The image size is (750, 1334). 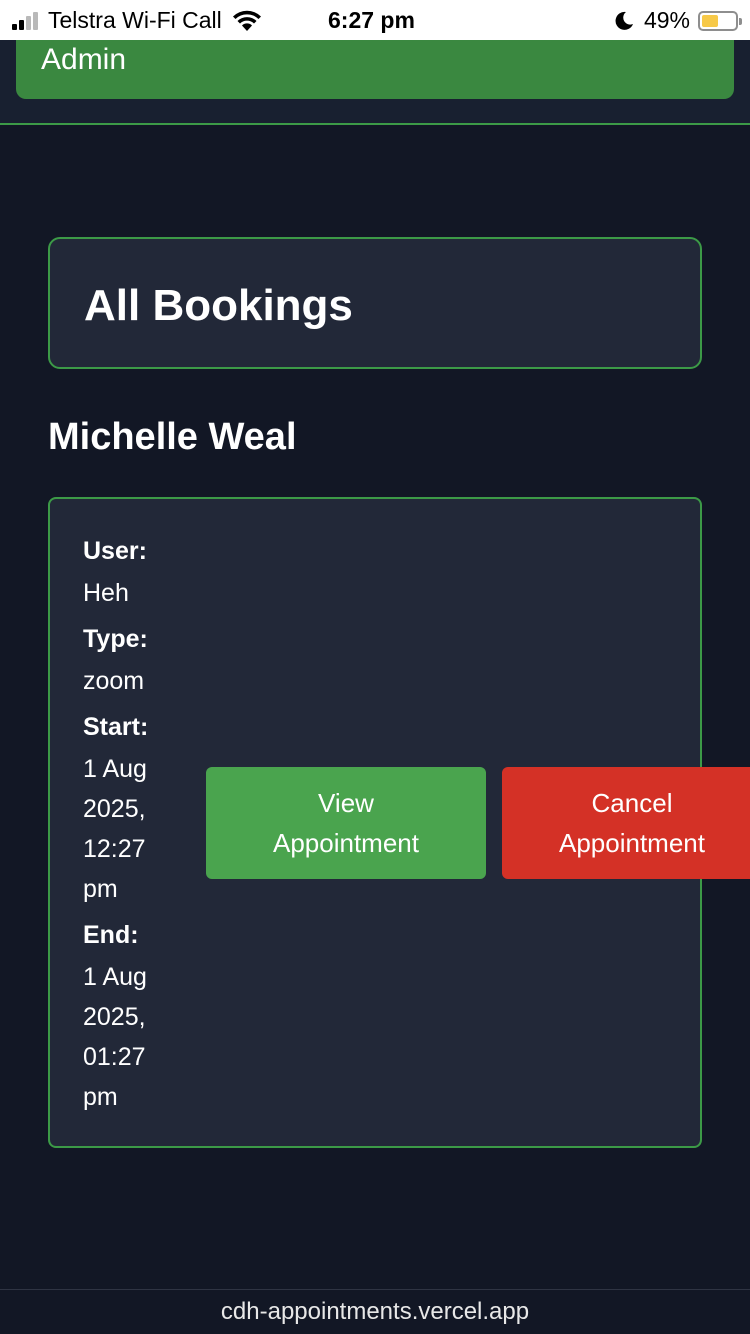 What do you see at coordinates (740, 21) in the screenshot?
I see `battery-tip` at bounding box center [740, 21].